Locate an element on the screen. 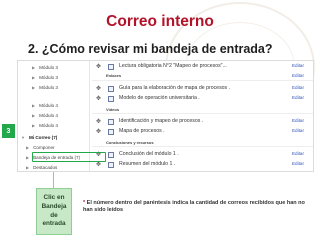 This screenshot has width=320, height=240. step-number-badge: 3 is located at coordinates (8, 131).